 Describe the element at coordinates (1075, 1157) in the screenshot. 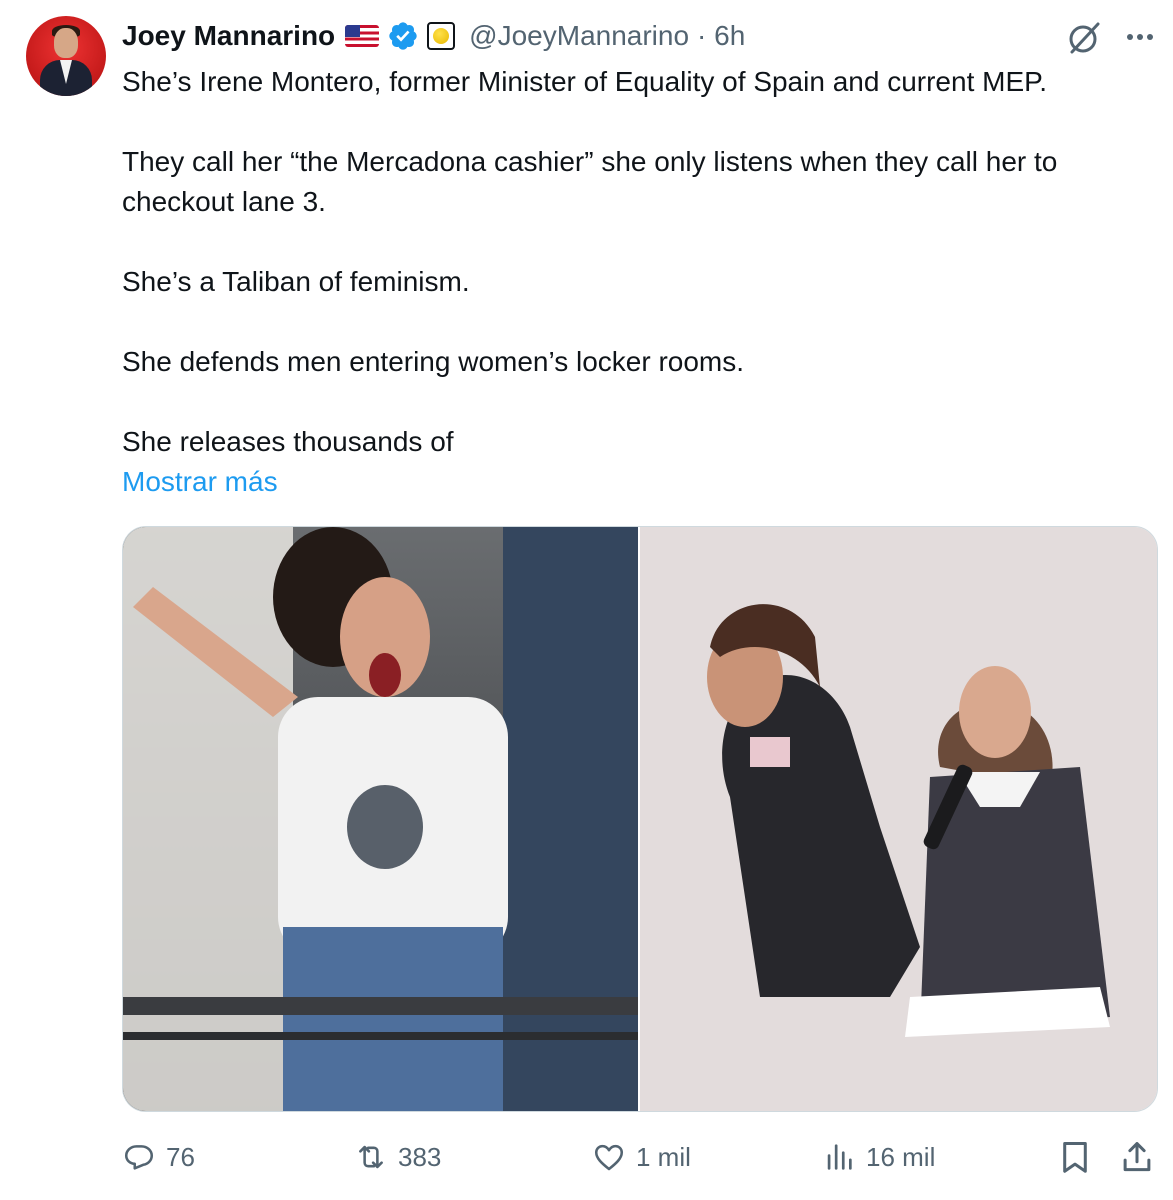

I see `bookmark-icon` at that location.